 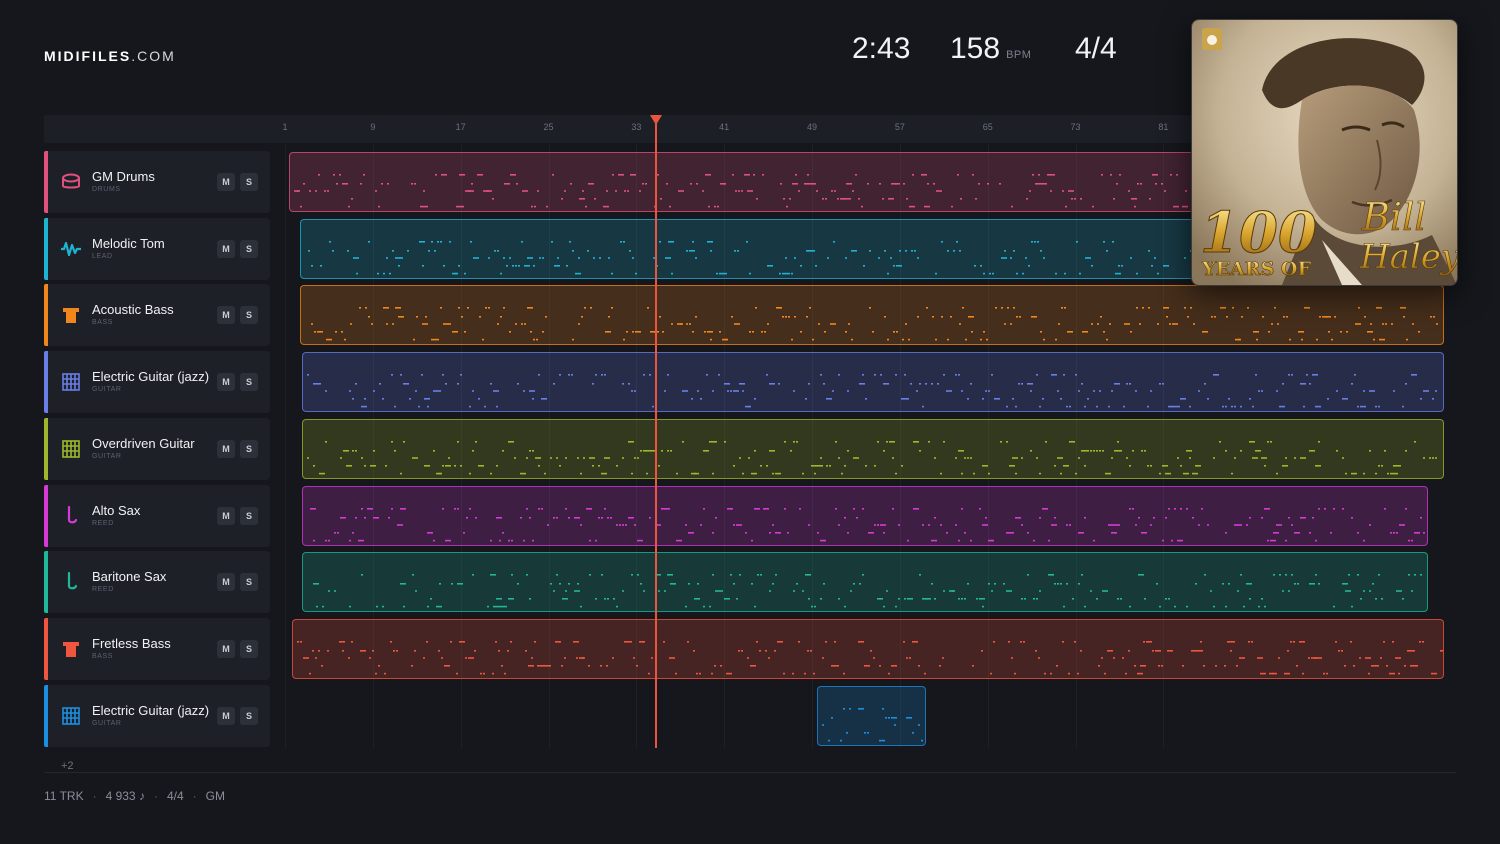 What do you see at coordinates (1096, 48) in the screenshot?
I see `time-signature-display: 4/4` at bounding box center [1096, 48].